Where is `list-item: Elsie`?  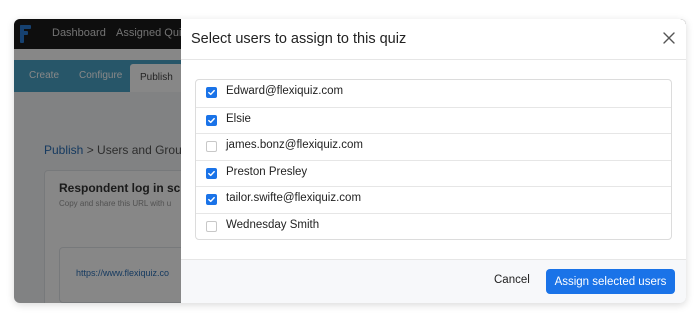
list-item: Elsie is located at coordinates (433, 120).